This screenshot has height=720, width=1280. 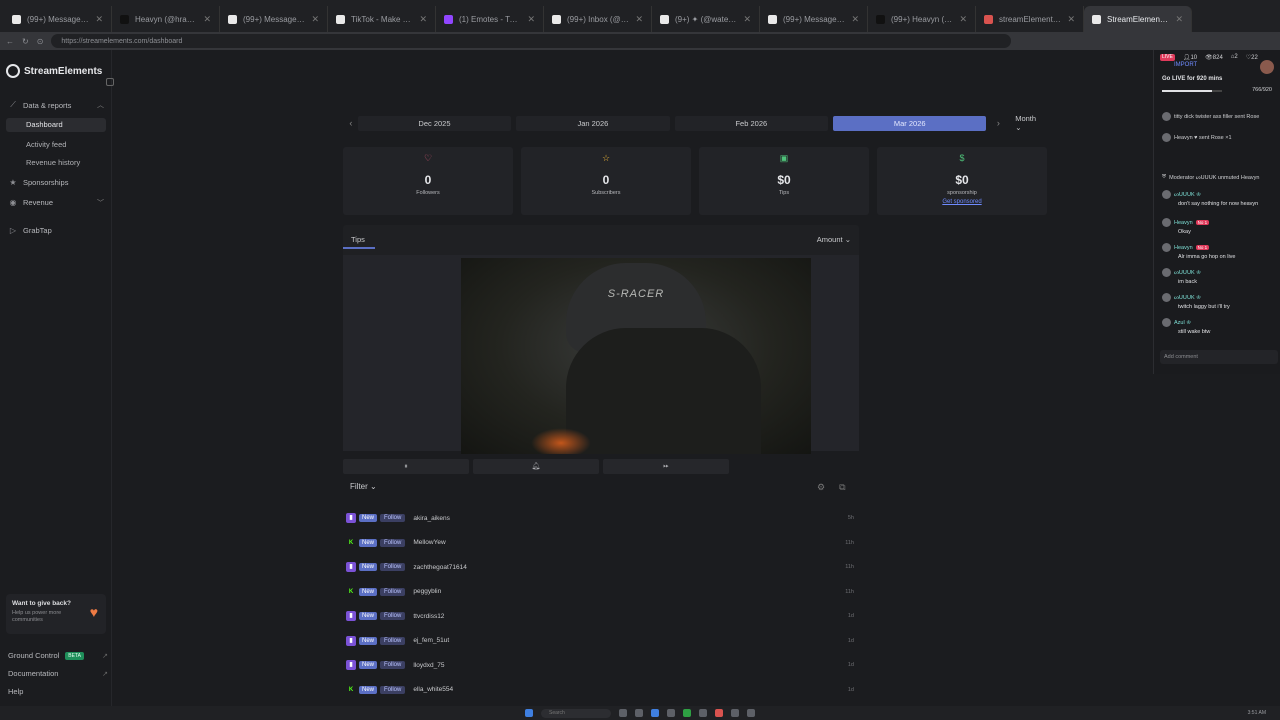 I want to click on gear-icon: ⚙, so click(x=821, y=487).